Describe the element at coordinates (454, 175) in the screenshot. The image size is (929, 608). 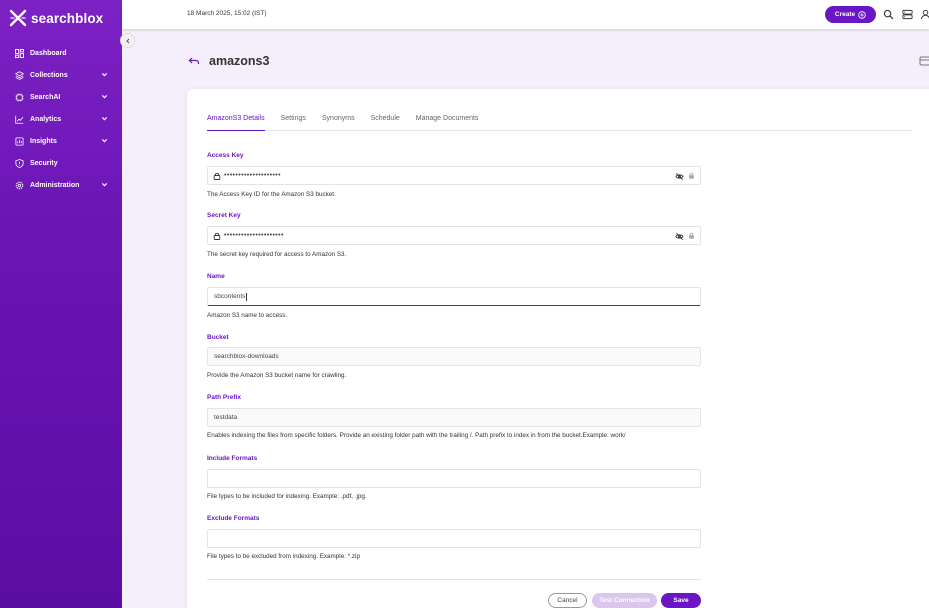
I see `access-key-field: ••••••••••••••••••••` at that location.